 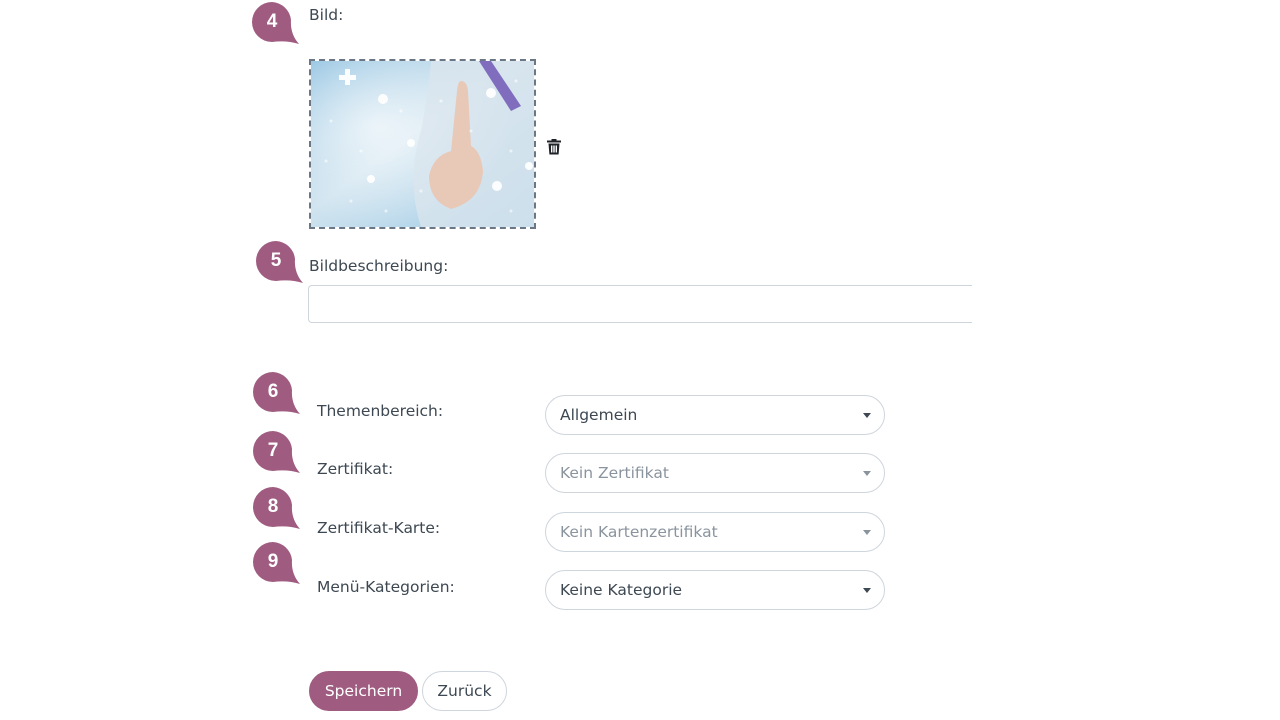 I want to click on step-marker-9: 9, so click(x=279, y=565).